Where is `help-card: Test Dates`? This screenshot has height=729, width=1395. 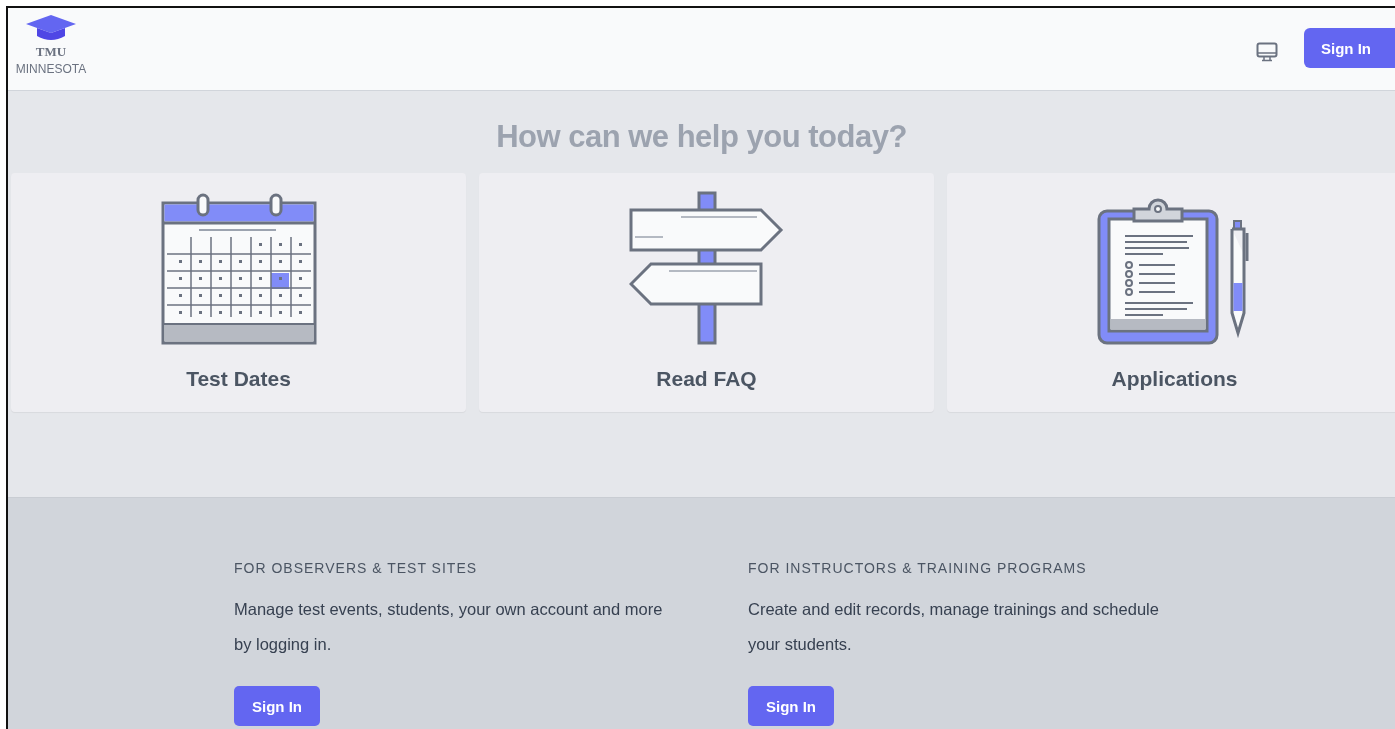 help-card: Test Dates is located at coordinates (238, 292).